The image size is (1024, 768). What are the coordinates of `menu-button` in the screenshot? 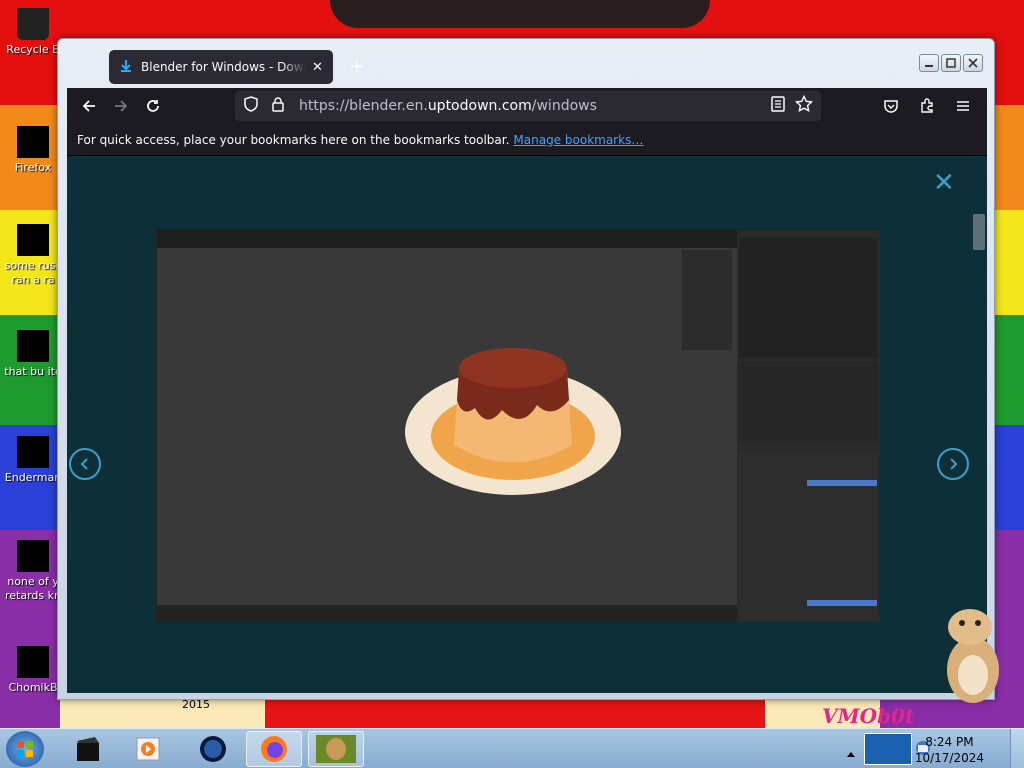 It's located at (963, 106).